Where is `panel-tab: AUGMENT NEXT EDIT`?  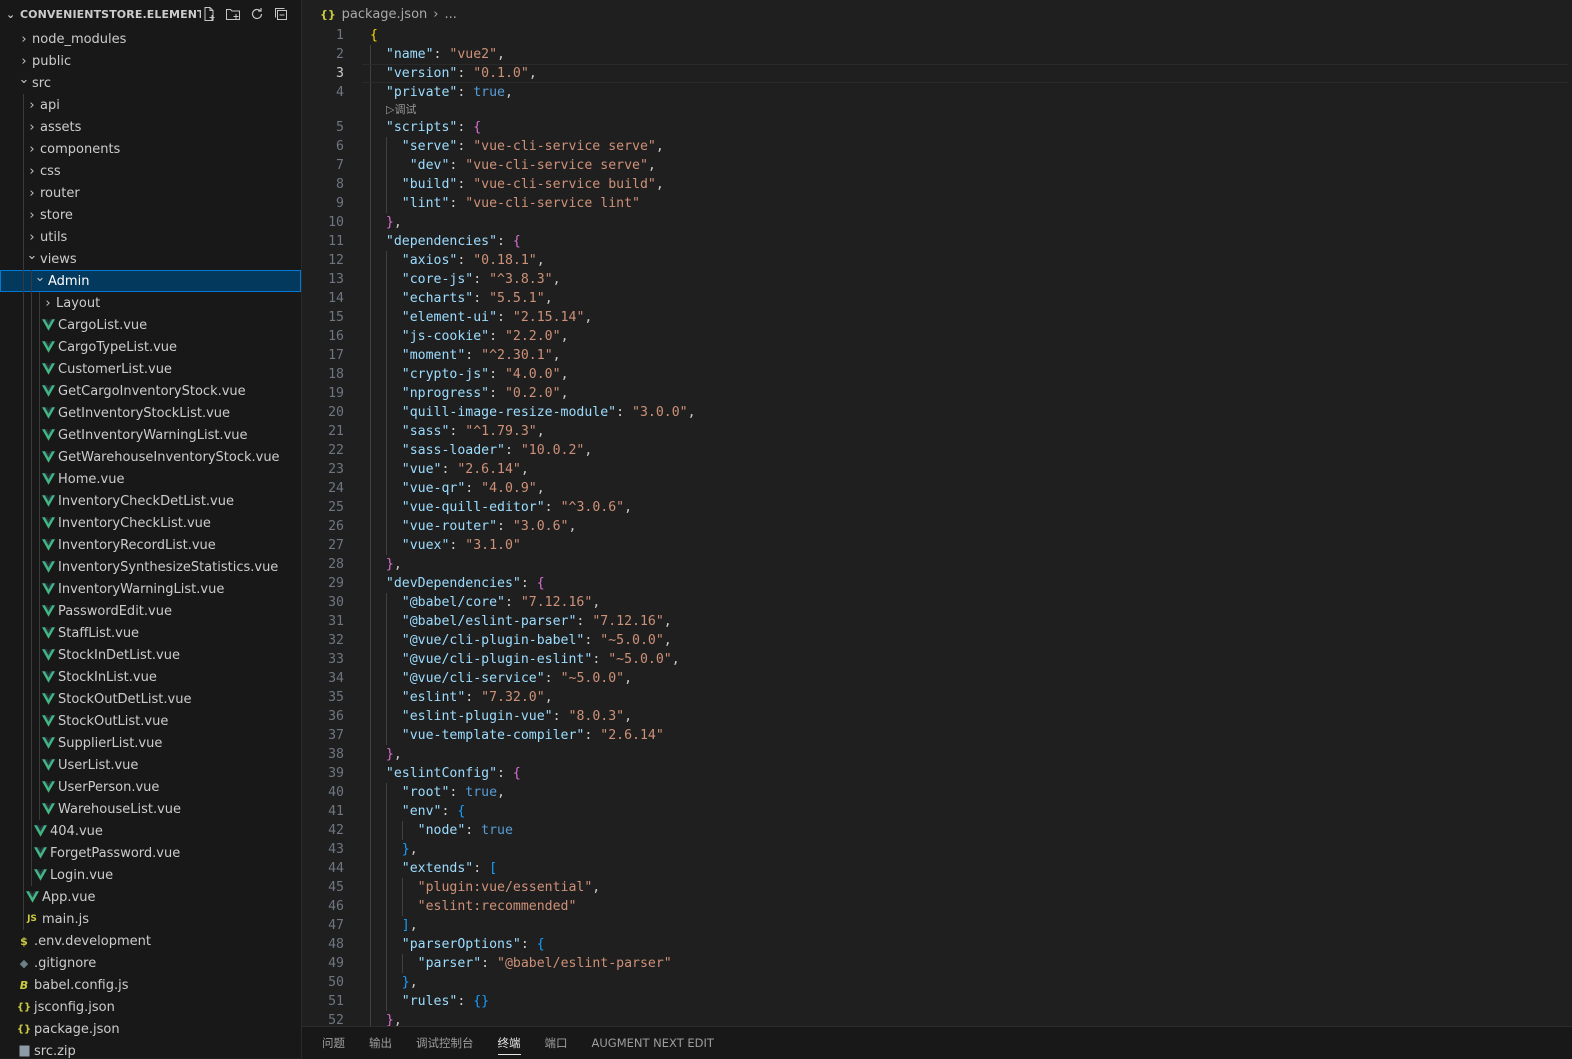
panel-tab: AUGMENT NEXT EDIT is located at coordinates (653, 1043).